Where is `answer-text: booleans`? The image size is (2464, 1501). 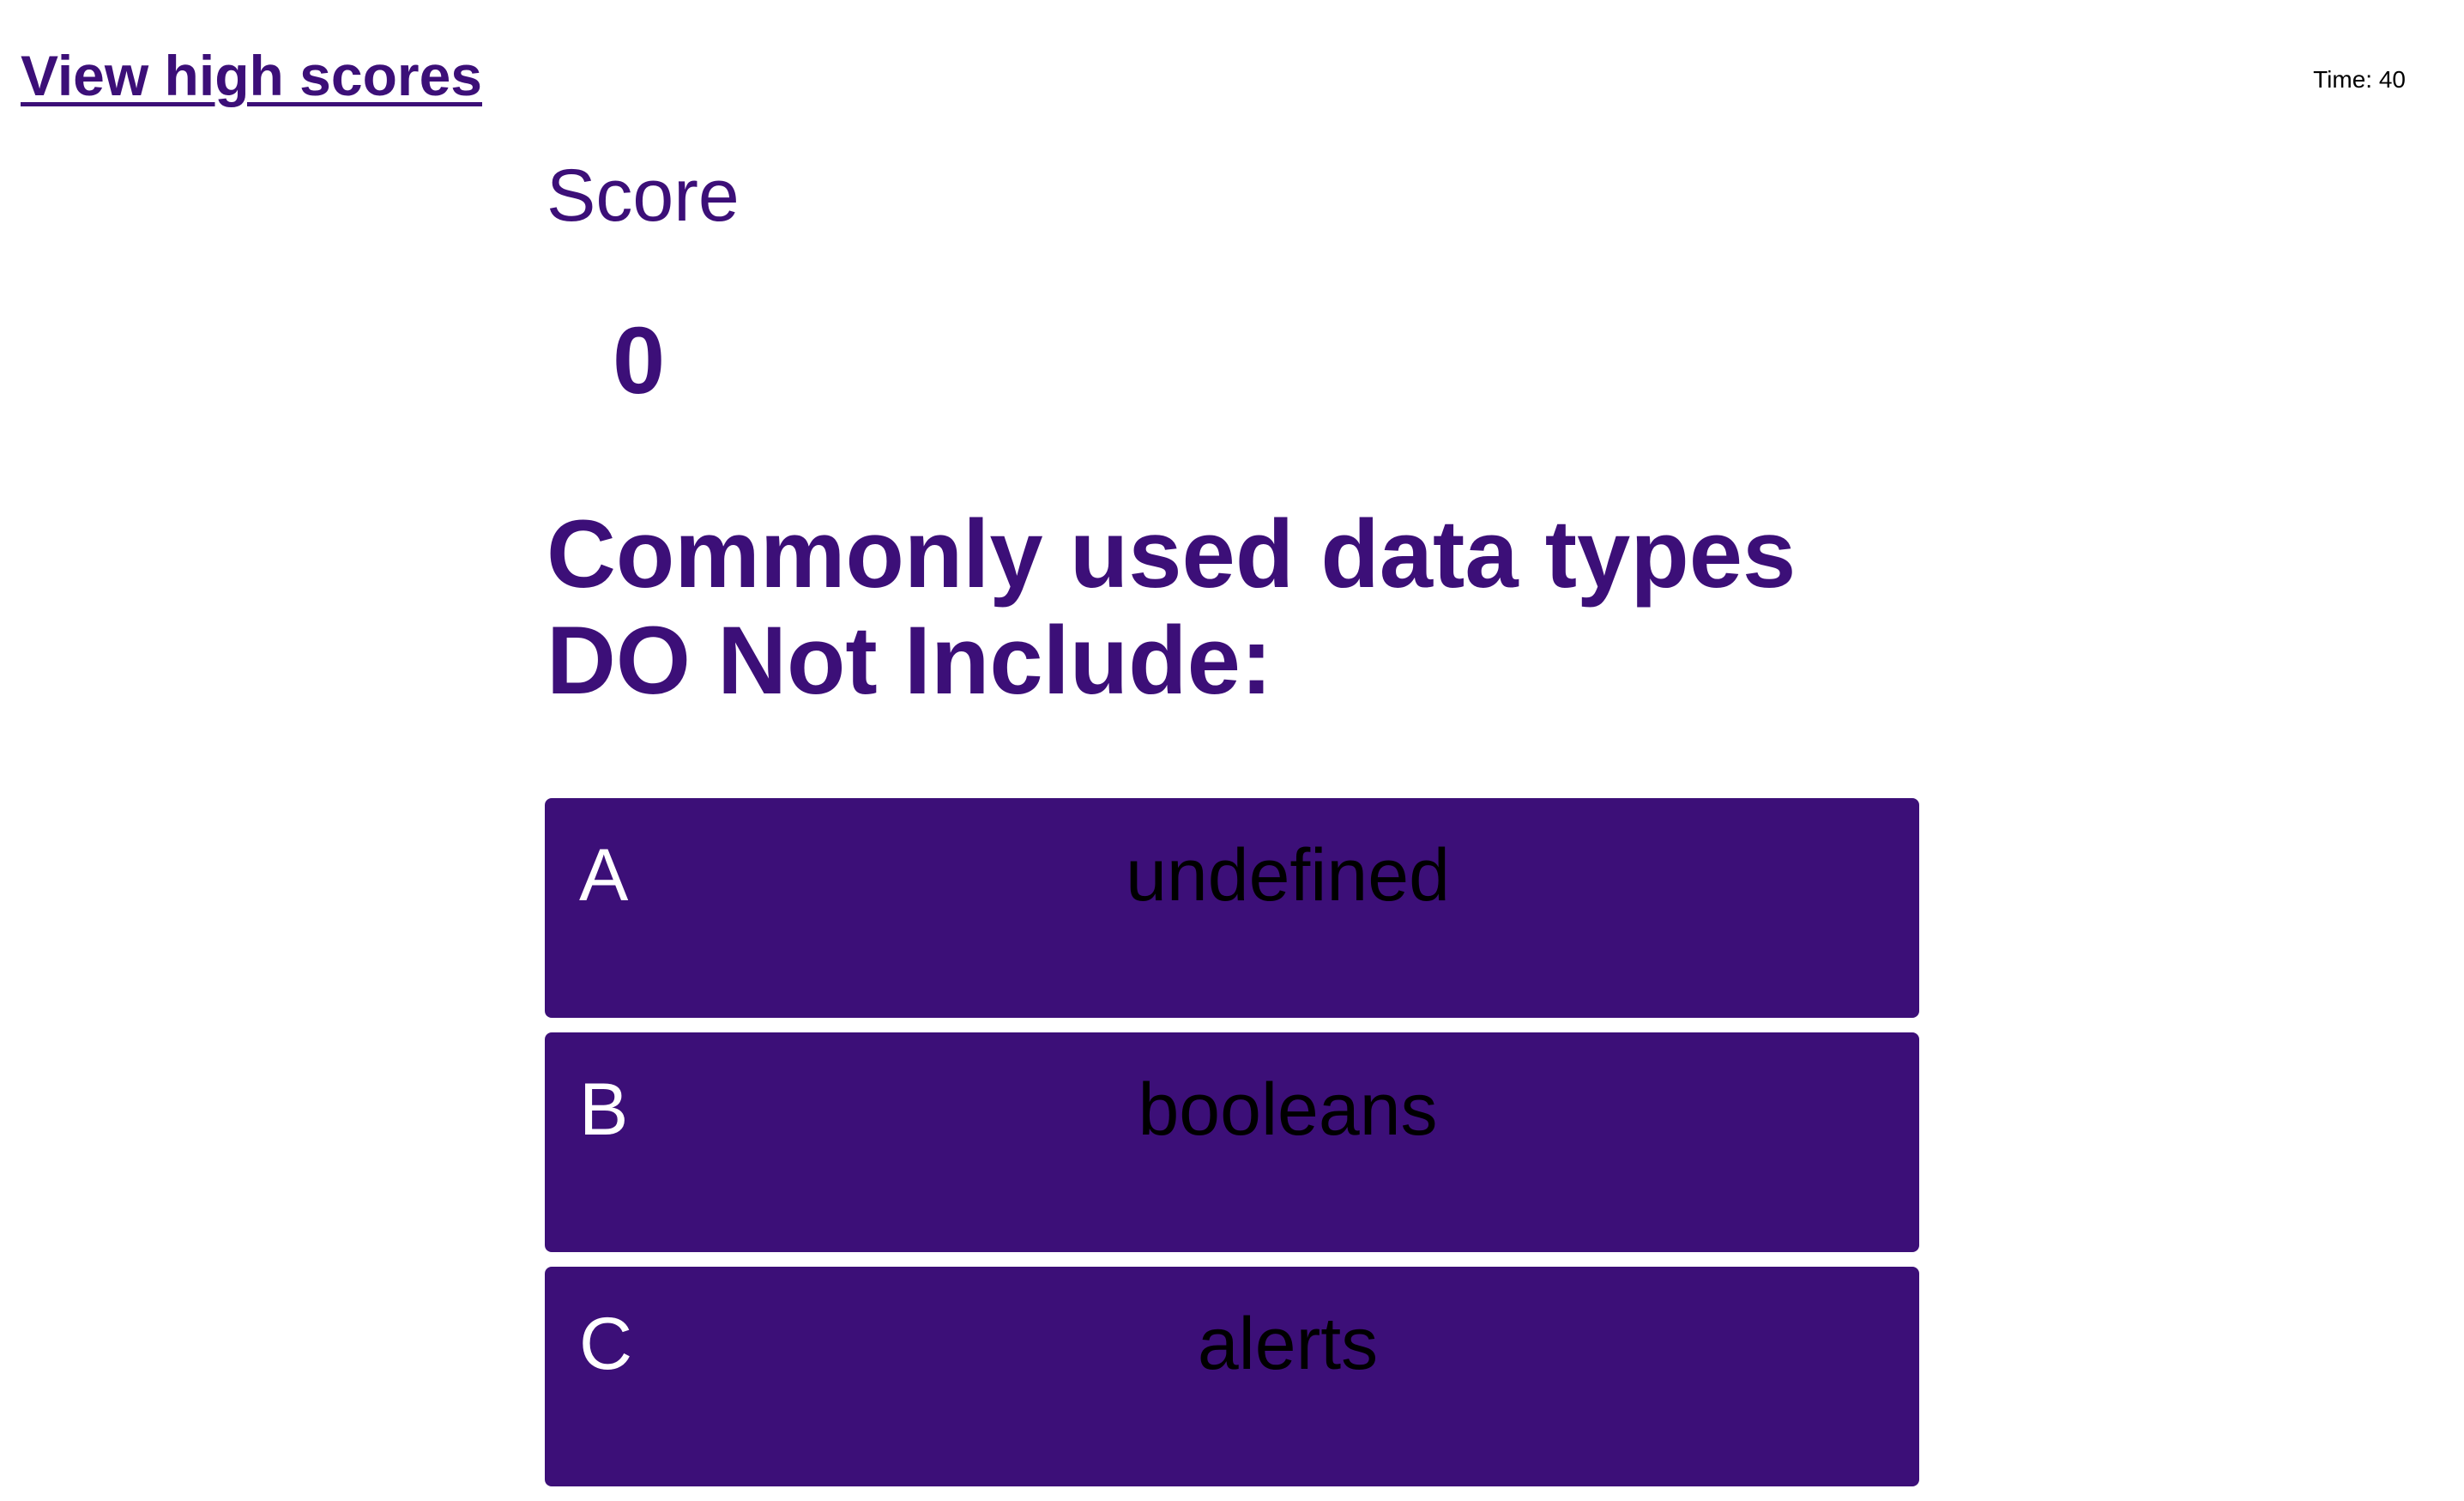
answer-text: booleans is located at coordinates (1288, 1109).